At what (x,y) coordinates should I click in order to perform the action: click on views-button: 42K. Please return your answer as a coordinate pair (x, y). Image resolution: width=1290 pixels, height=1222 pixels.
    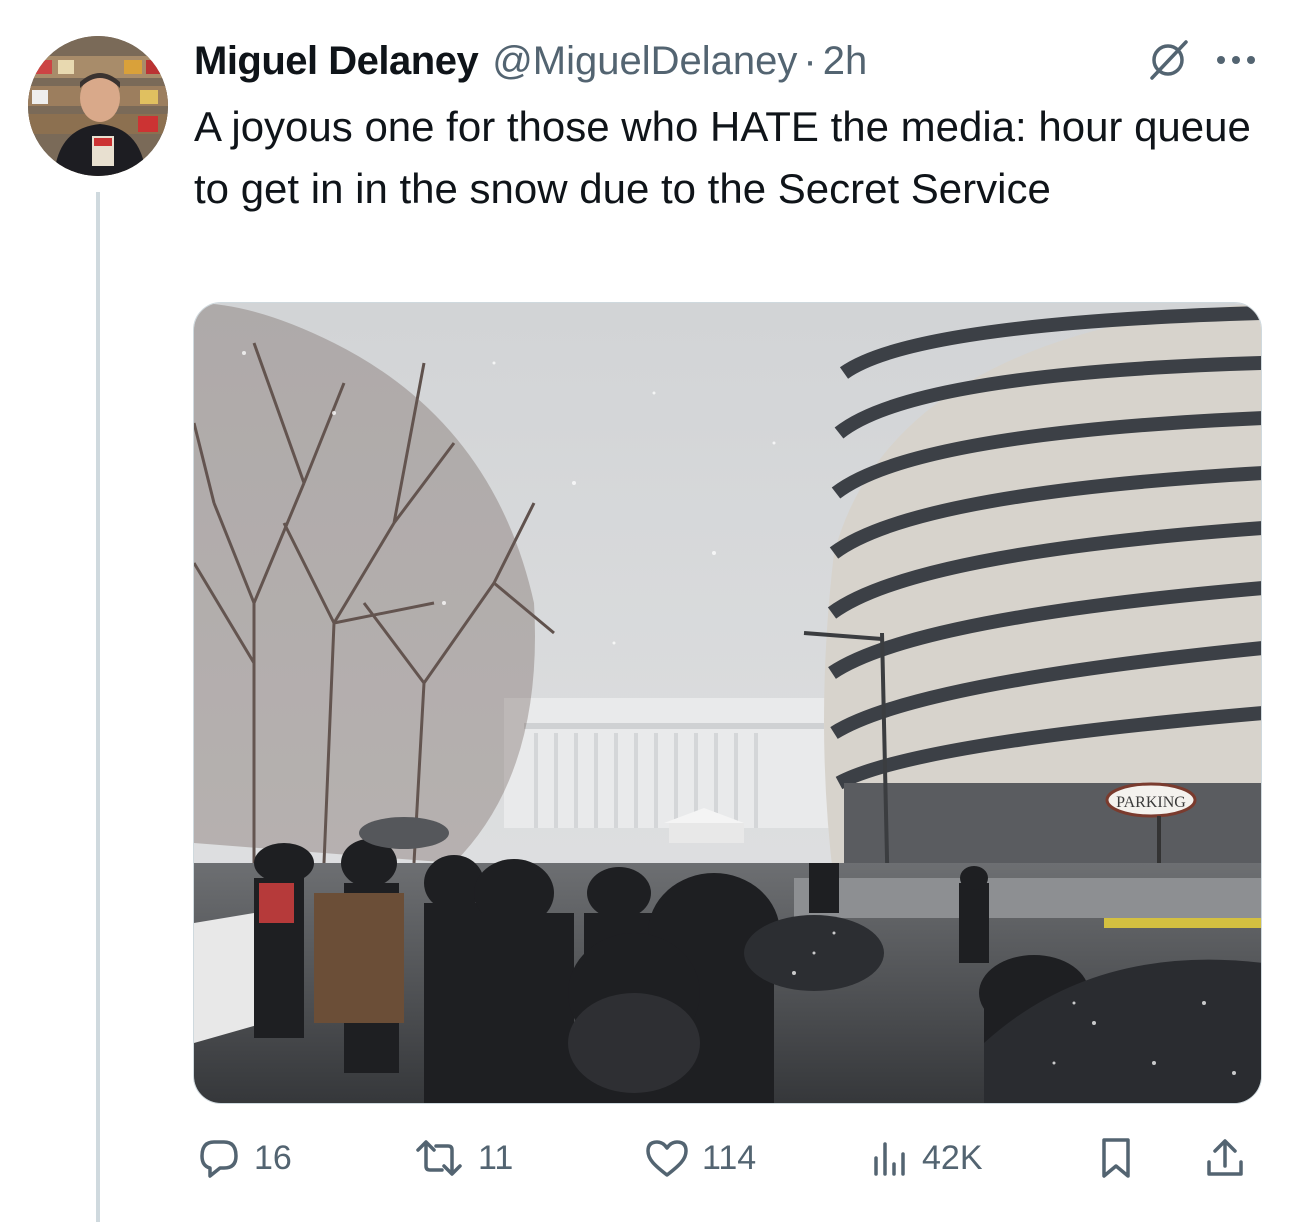
    Looking at the image, I should click on (926, 1158).